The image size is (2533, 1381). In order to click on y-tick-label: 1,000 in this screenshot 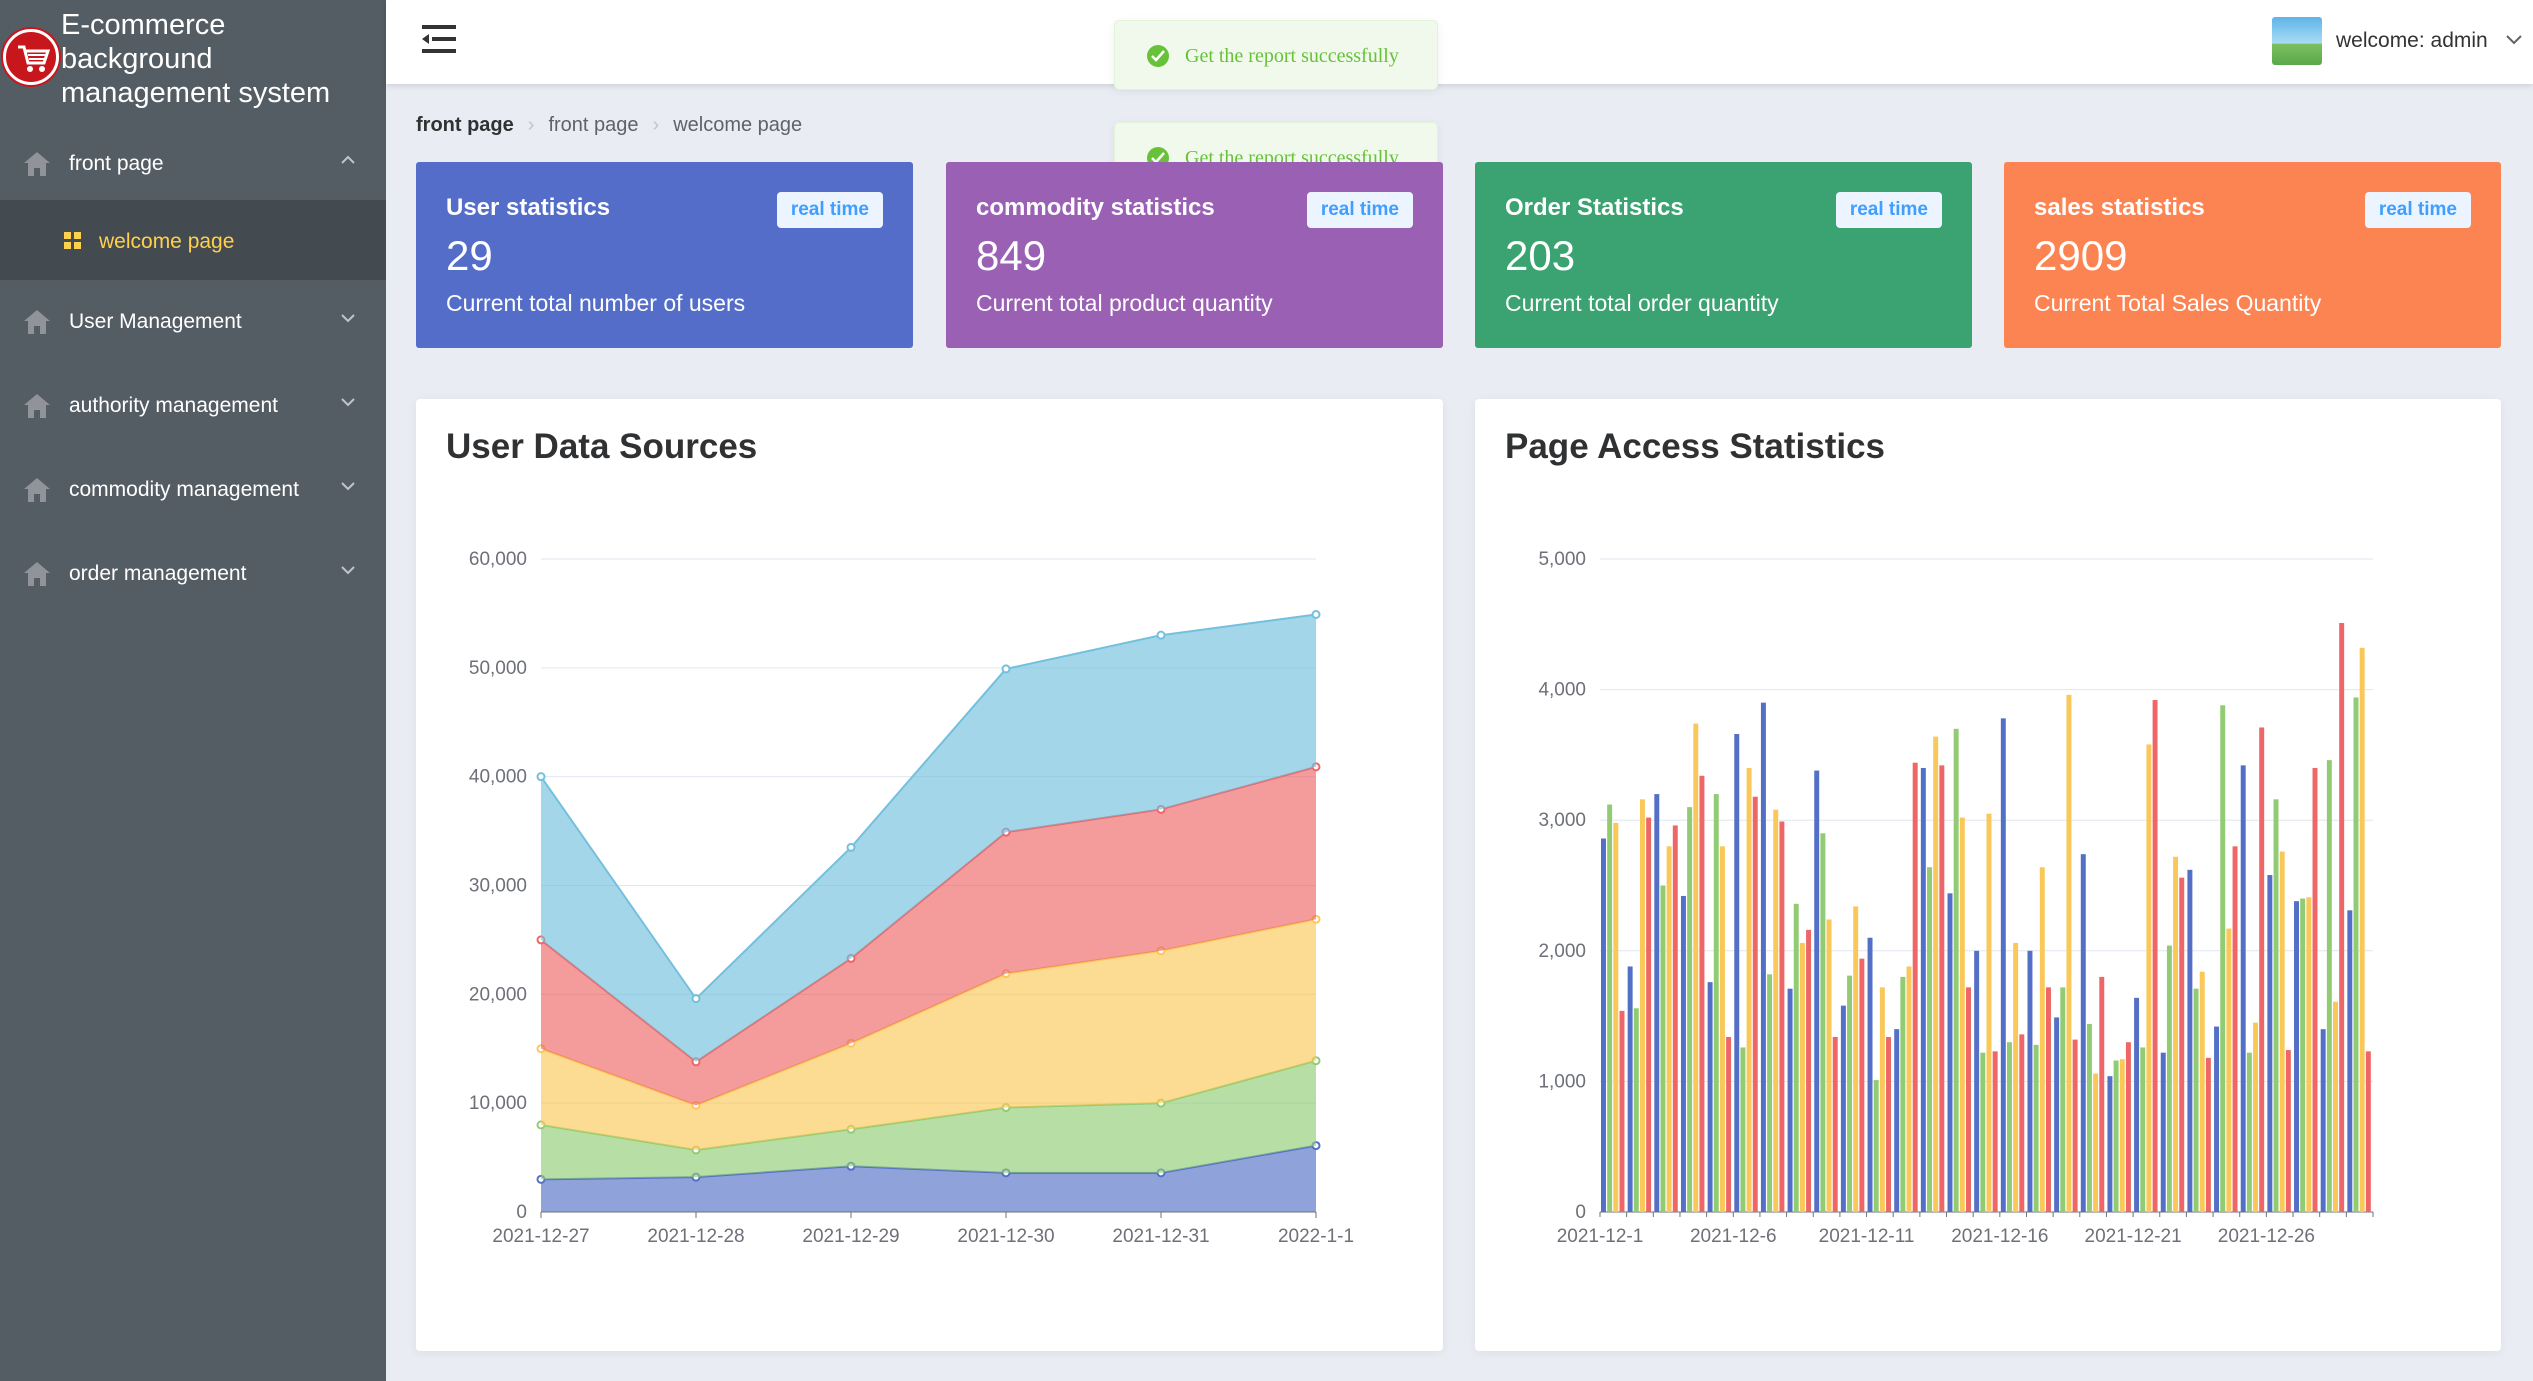, I will do `click(1562, 1081)`.